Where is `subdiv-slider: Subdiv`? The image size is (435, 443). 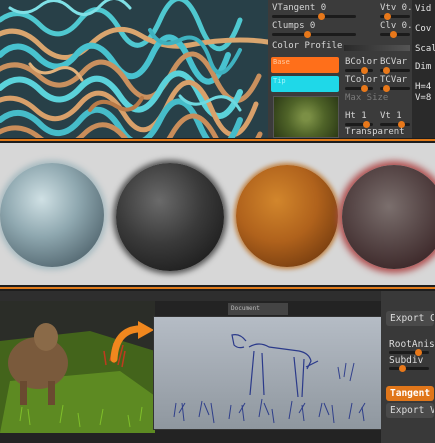 subdiv-slider: Subdiv is located at coordinates (406, 360).